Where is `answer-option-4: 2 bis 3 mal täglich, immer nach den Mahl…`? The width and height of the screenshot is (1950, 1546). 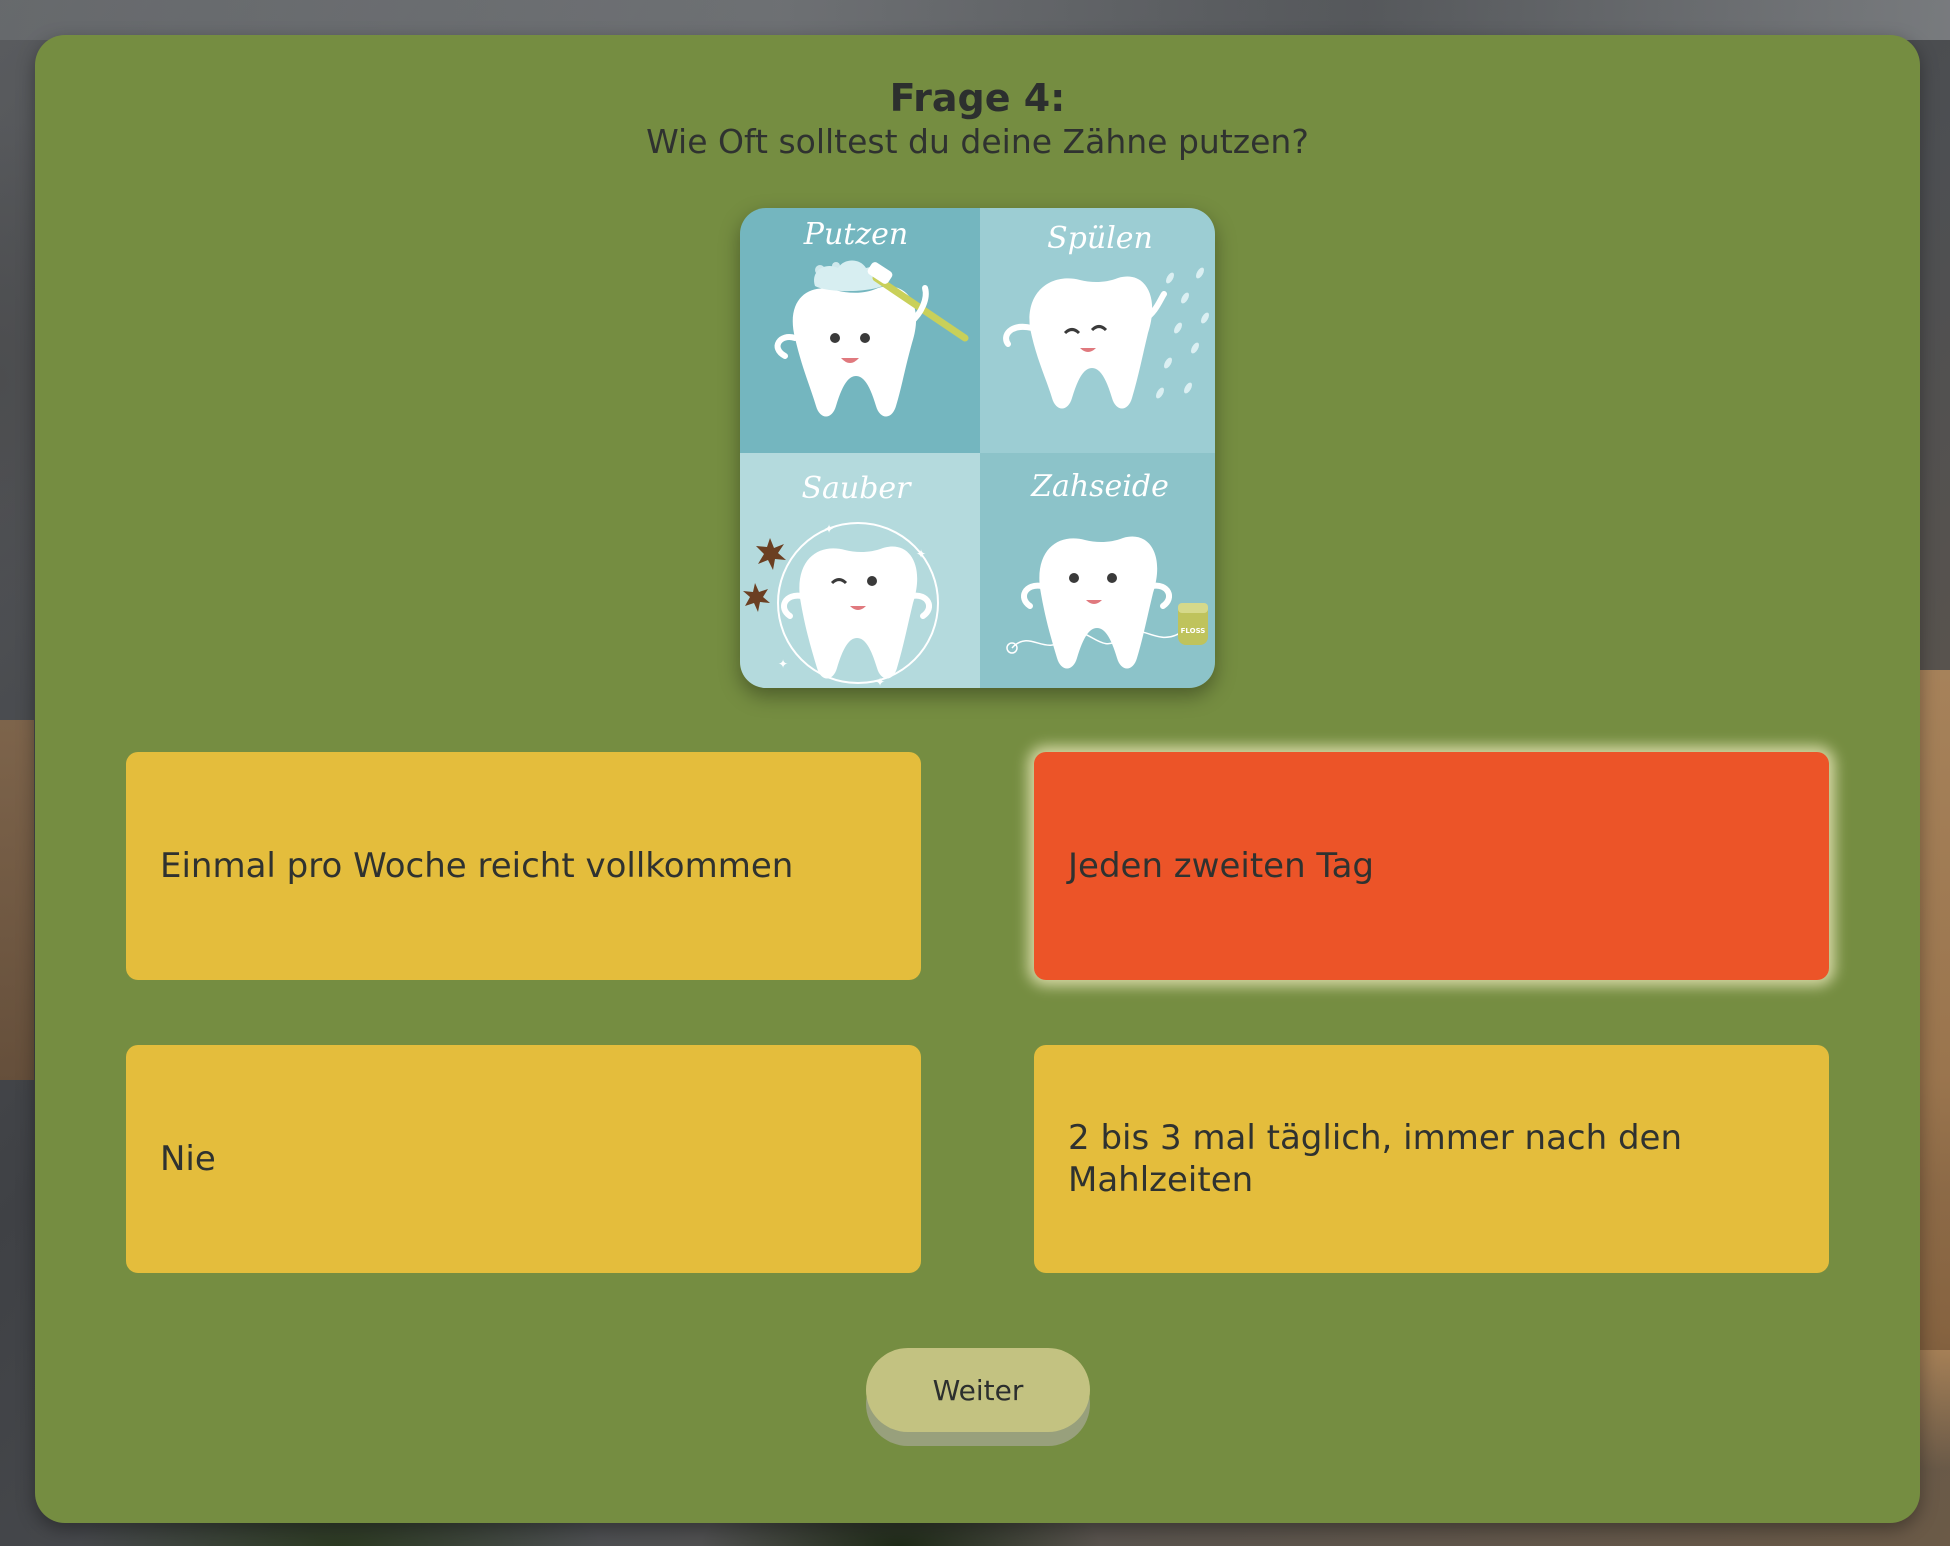 answer-option-4: 2 bis 3 mal täglich, immer nach den Mahl… is located at coordinates (1431, 1159).